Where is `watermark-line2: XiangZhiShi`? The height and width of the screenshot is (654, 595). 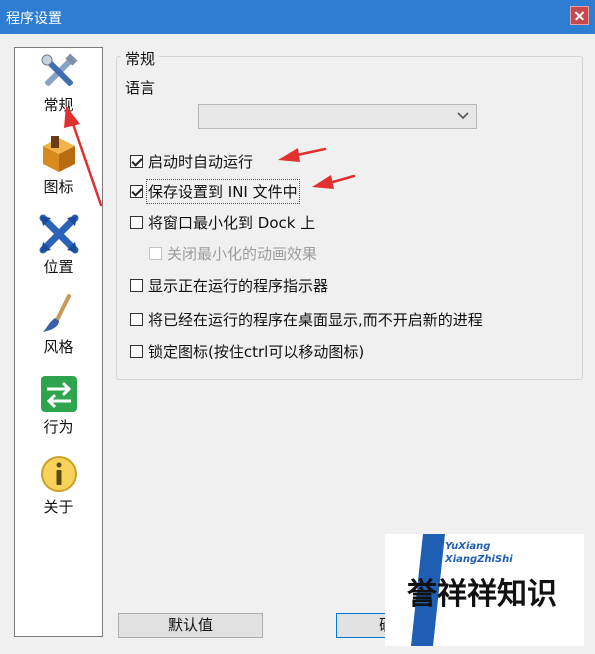 watermark-line2: XiangZhiShi is located at coordinates (478, 559).